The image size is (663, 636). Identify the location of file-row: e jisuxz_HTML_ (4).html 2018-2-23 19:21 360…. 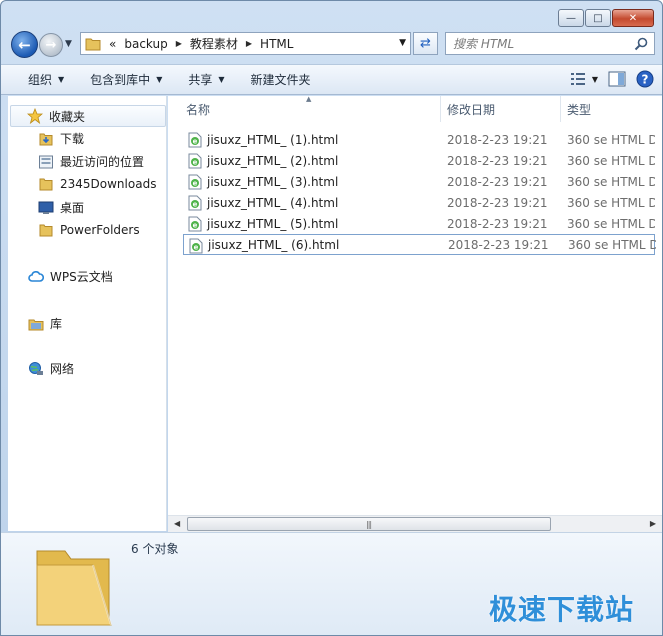
(419, 202).